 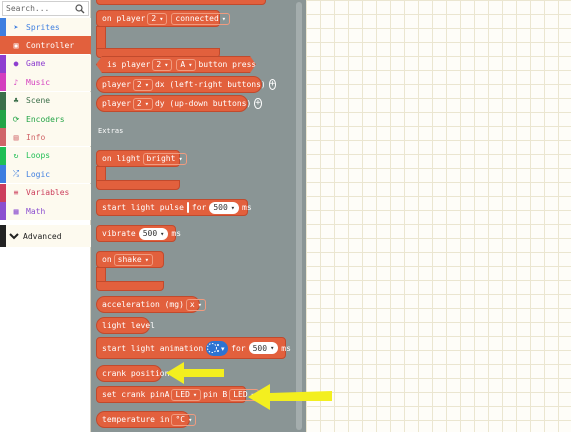 I want to click on acceleration-block: acceleration (mg) x, so click(x=151, y=304).